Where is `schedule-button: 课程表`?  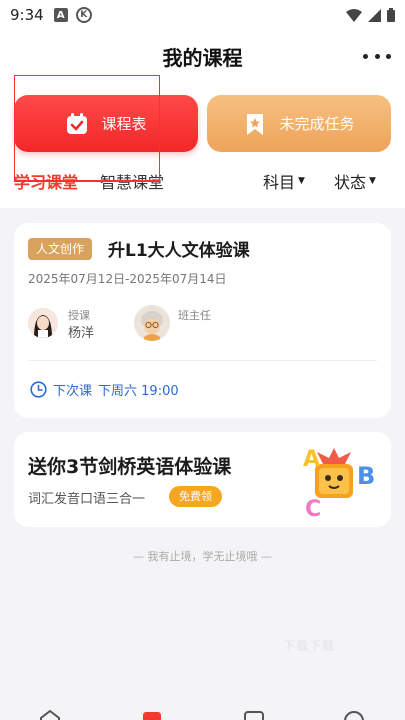
schedule-button: 课程表 is located at coordinates (106, 123).